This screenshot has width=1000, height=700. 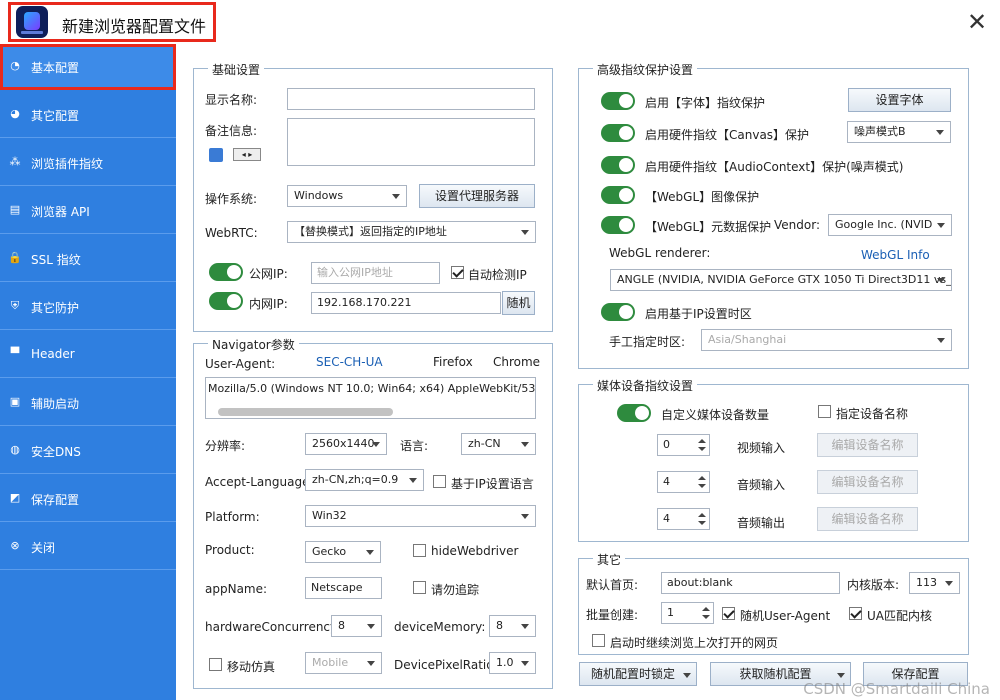 I want to click on homepage-input: about:blank, so click(x=750, y=583).